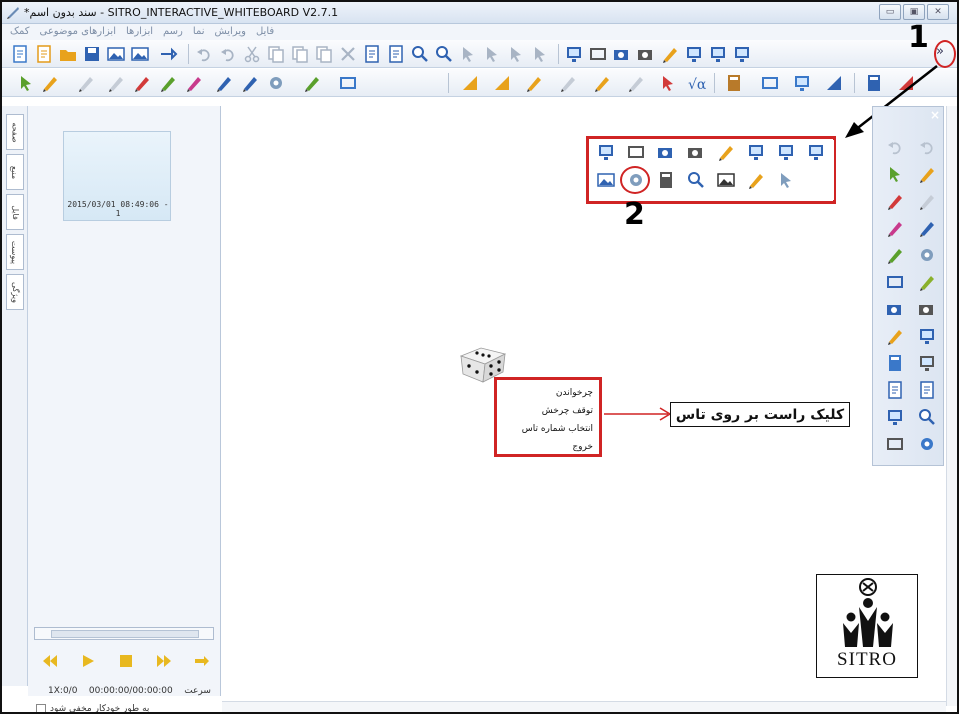 Image resolution: width=959 pixels, height=714 pixels. Describe the element at coordinates (890, 12) in the screenshot. I see `minimize-button: ▭` at that location.